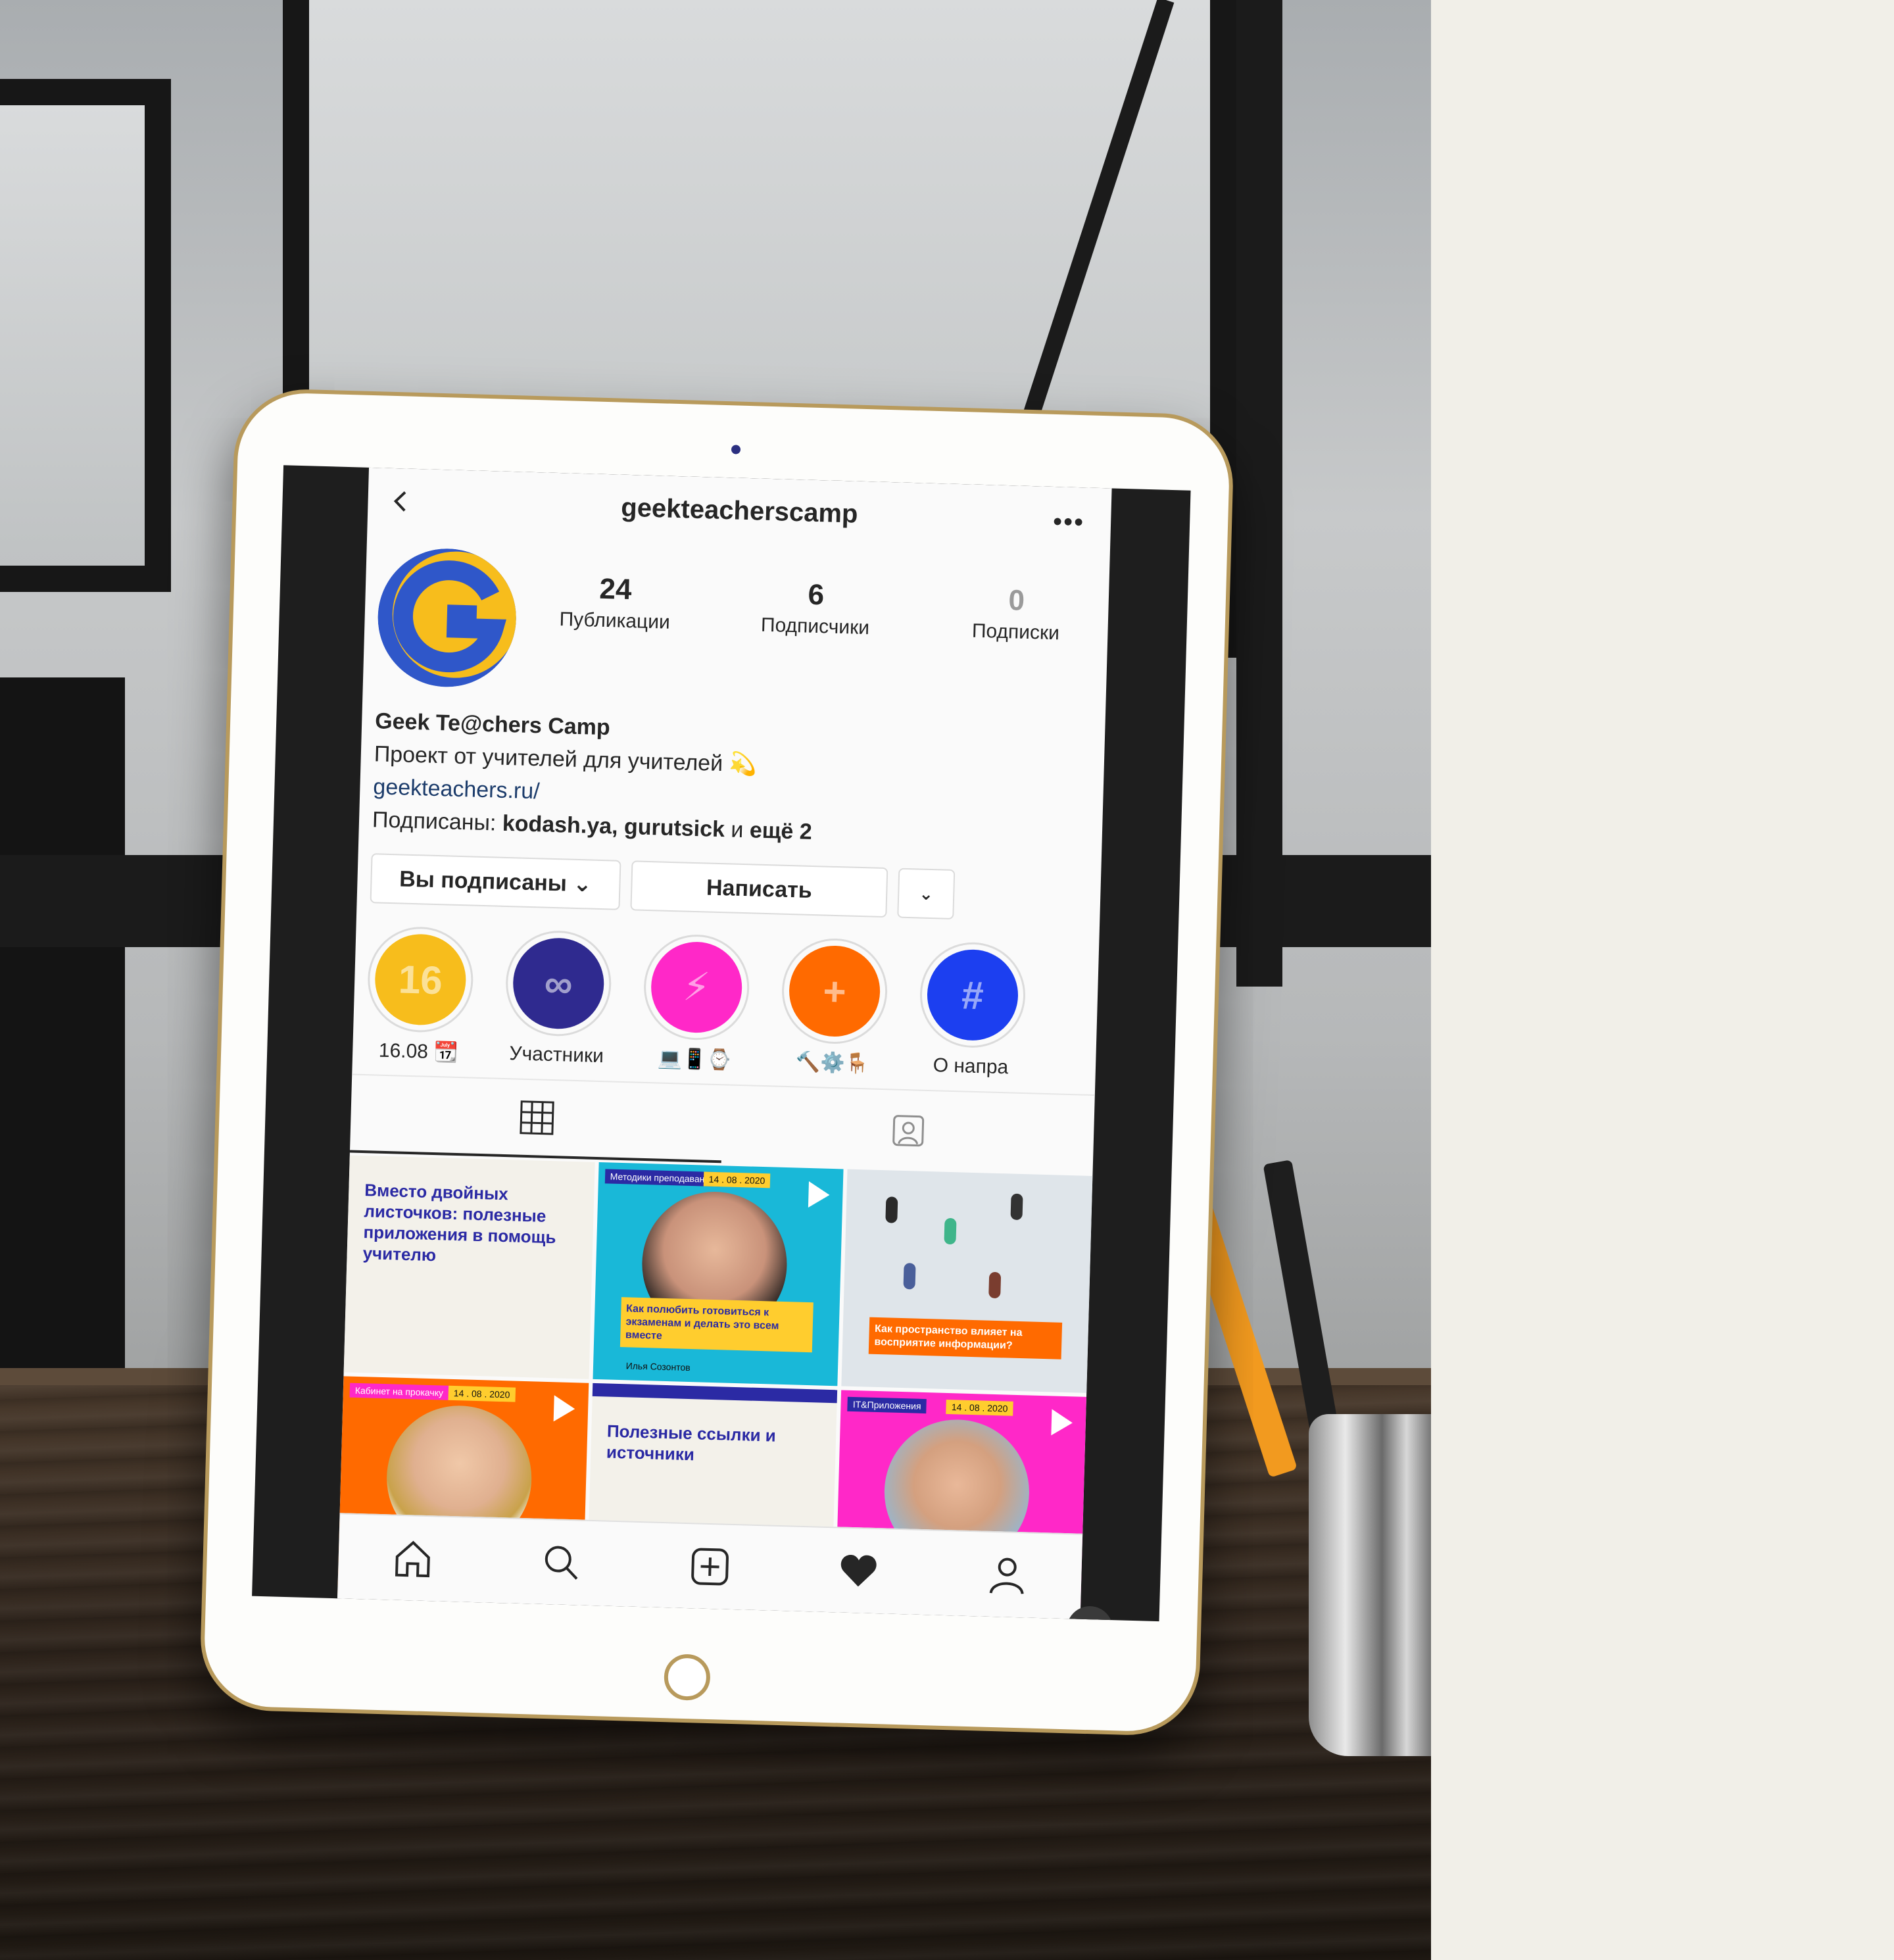 The image size is (1894, 1960). I want to click on followed-by-prefix: Подписаны:, so click(434, 821).